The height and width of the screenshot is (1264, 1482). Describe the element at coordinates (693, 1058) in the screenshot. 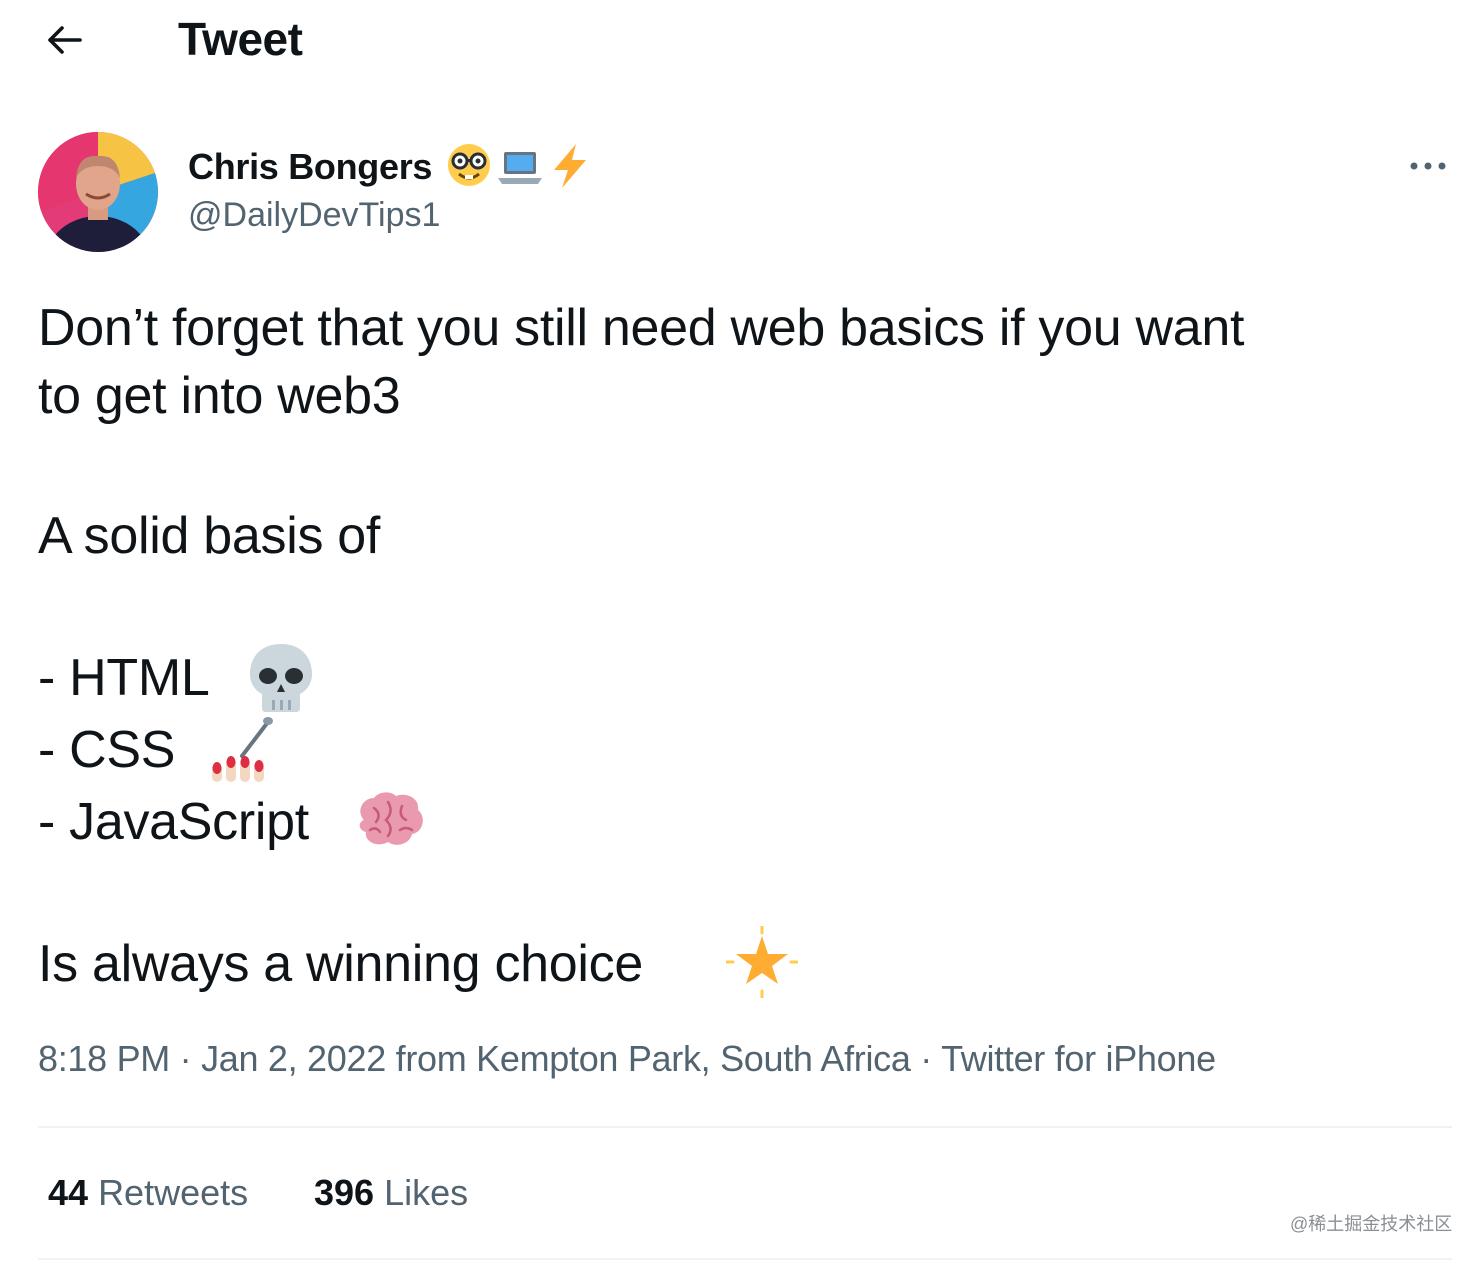

I see `tweet-location: Kempton Park, South Africa` at that location.